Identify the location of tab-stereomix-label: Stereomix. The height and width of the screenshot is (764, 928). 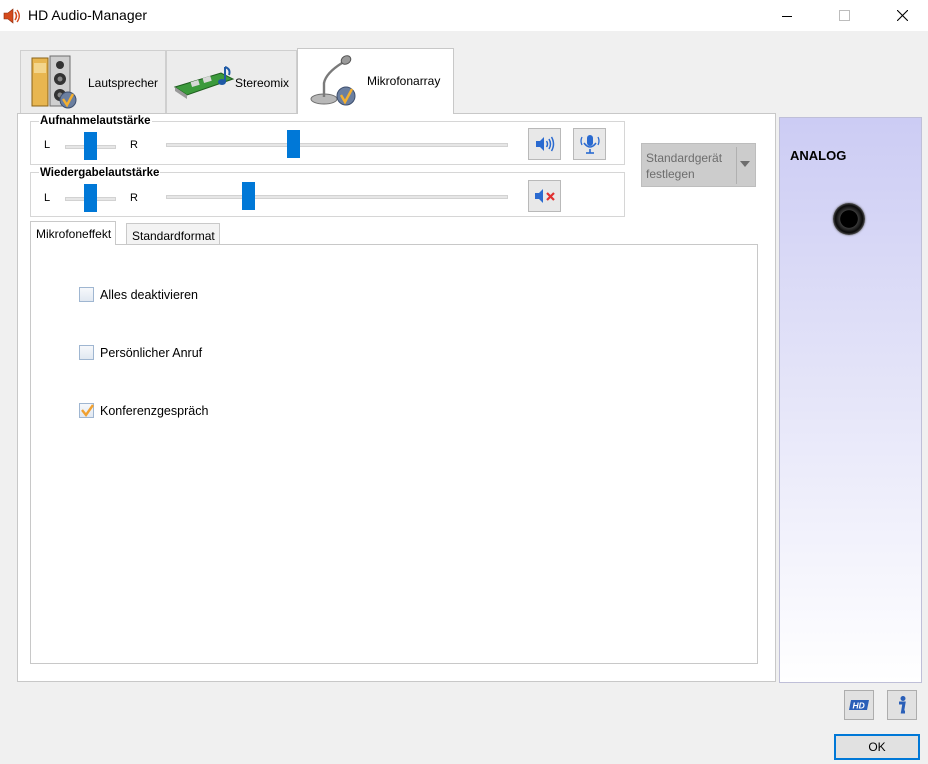
(262, 83).